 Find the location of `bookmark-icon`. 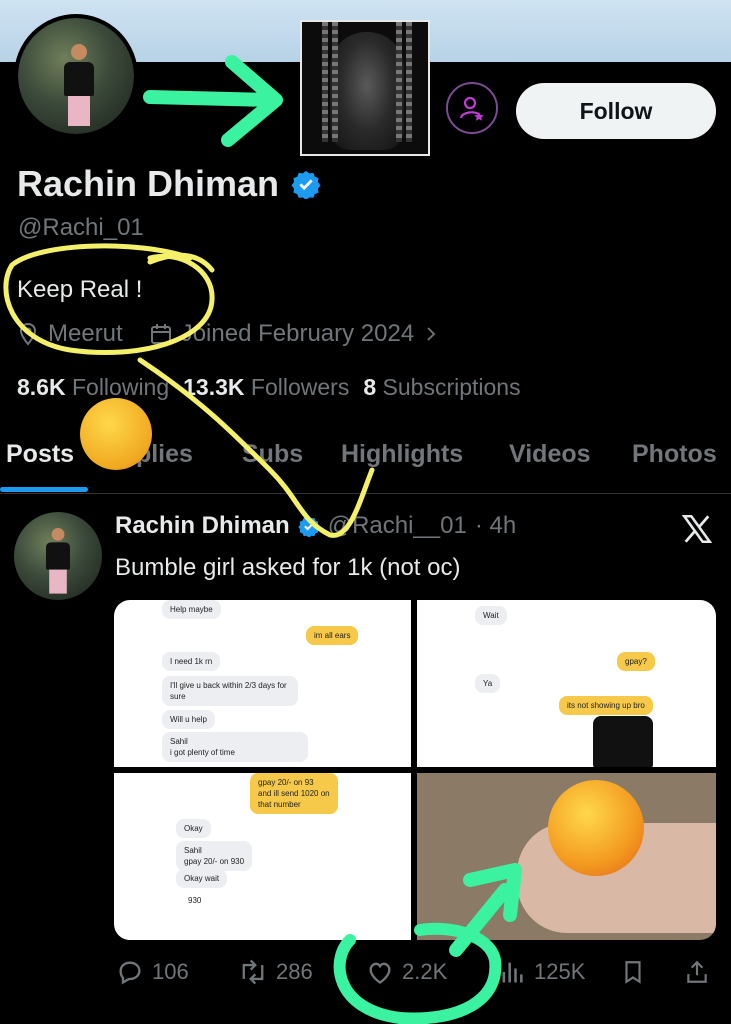

bookmark-icon is located at coordinates (633, 972).